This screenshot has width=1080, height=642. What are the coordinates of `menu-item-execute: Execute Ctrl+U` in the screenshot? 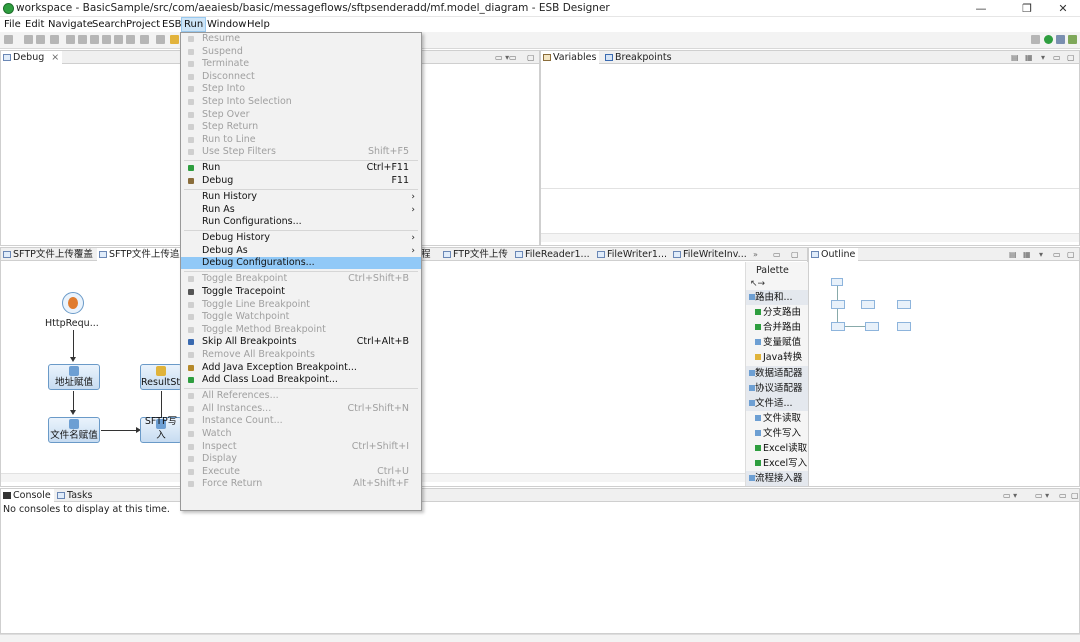 It's located at (301, 472).